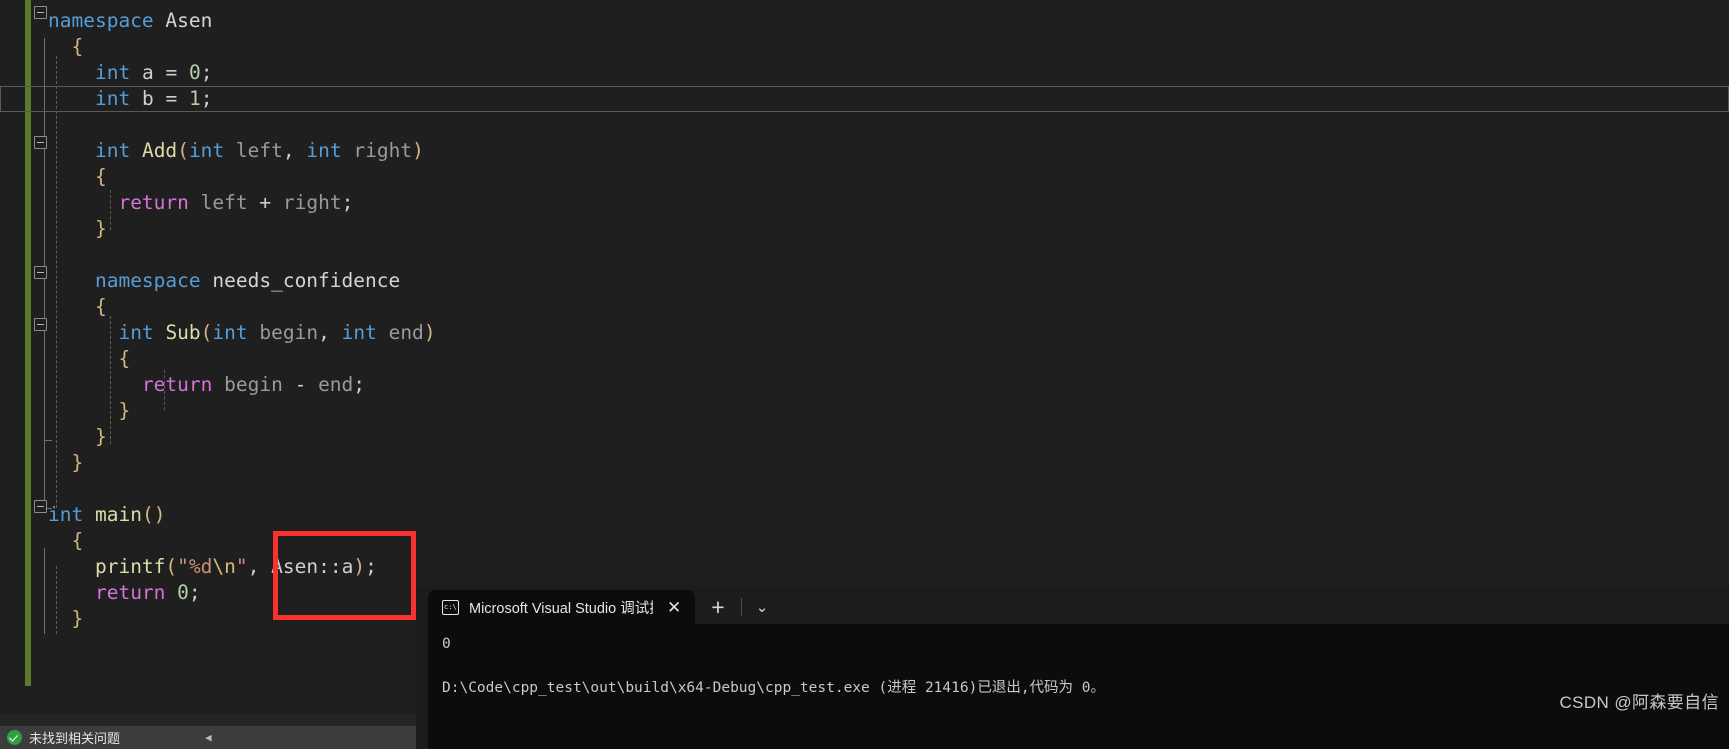 The width and height of the screenshot is (1729, 749). I want to click on code-token: -, so click(300, 384).